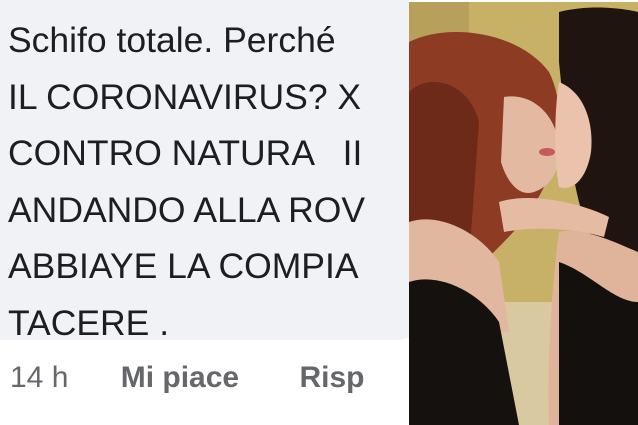  Describe the element at coordinates (331, 378) in the screenshot. I see `reply-button: Risp` at that location.